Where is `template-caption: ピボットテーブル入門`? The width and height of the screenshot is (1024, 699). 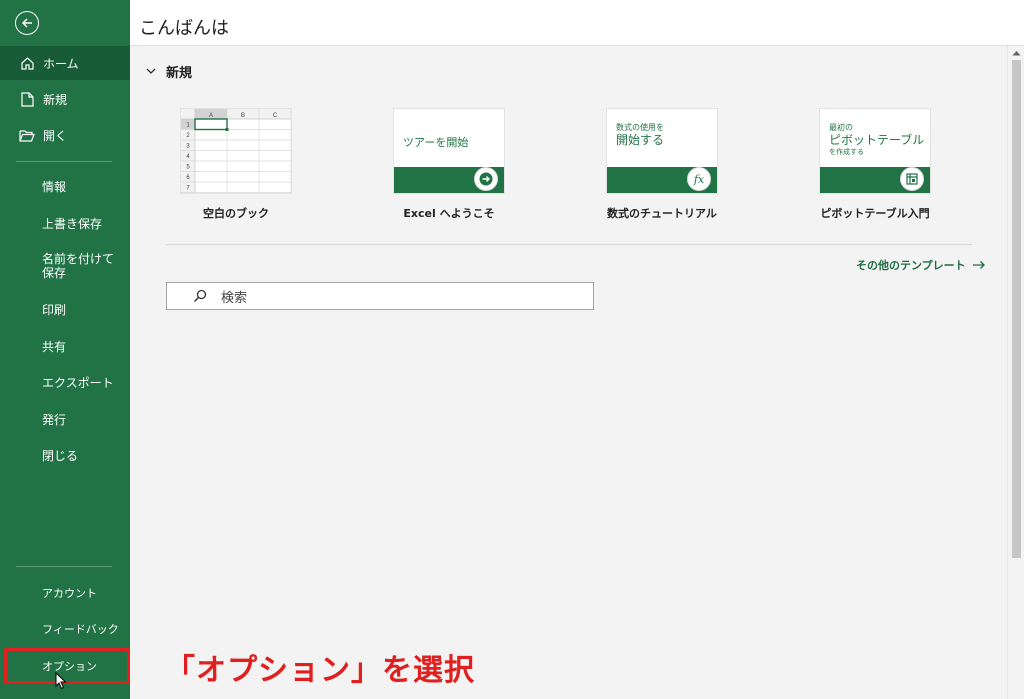
template-caption: ピボットテーブル入門 is located at coordinates (875, 213).